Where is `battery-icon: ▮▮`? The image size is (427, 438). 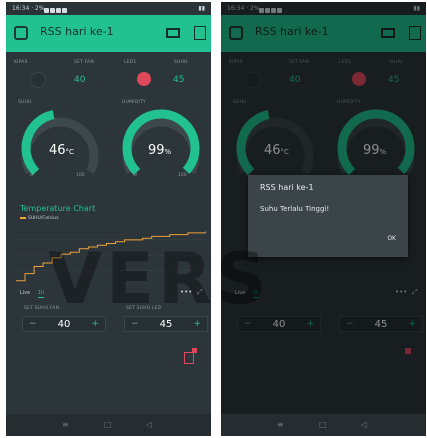
battery-icon: ▮▮ is located at coordinates (201, 8).